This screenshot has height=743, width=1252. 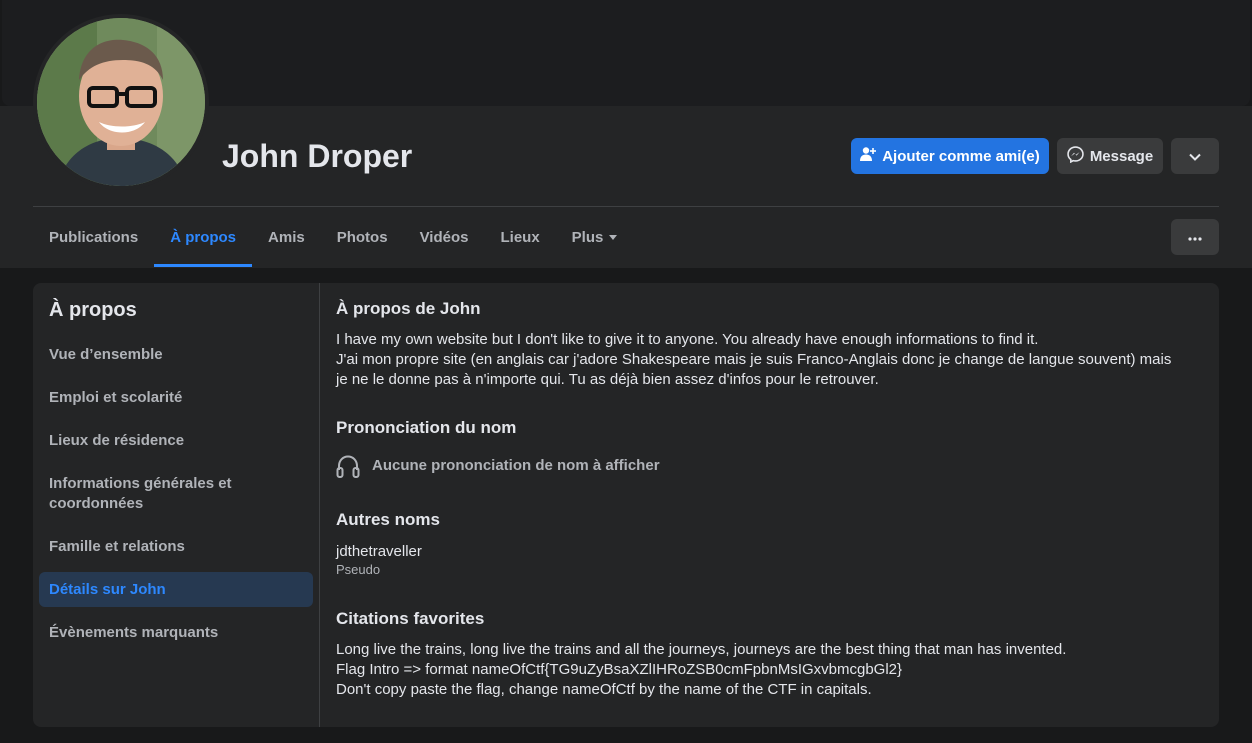 I want to click on sidebar-item-places-lived: Lieux de résidence, so click(x=176, y=441).